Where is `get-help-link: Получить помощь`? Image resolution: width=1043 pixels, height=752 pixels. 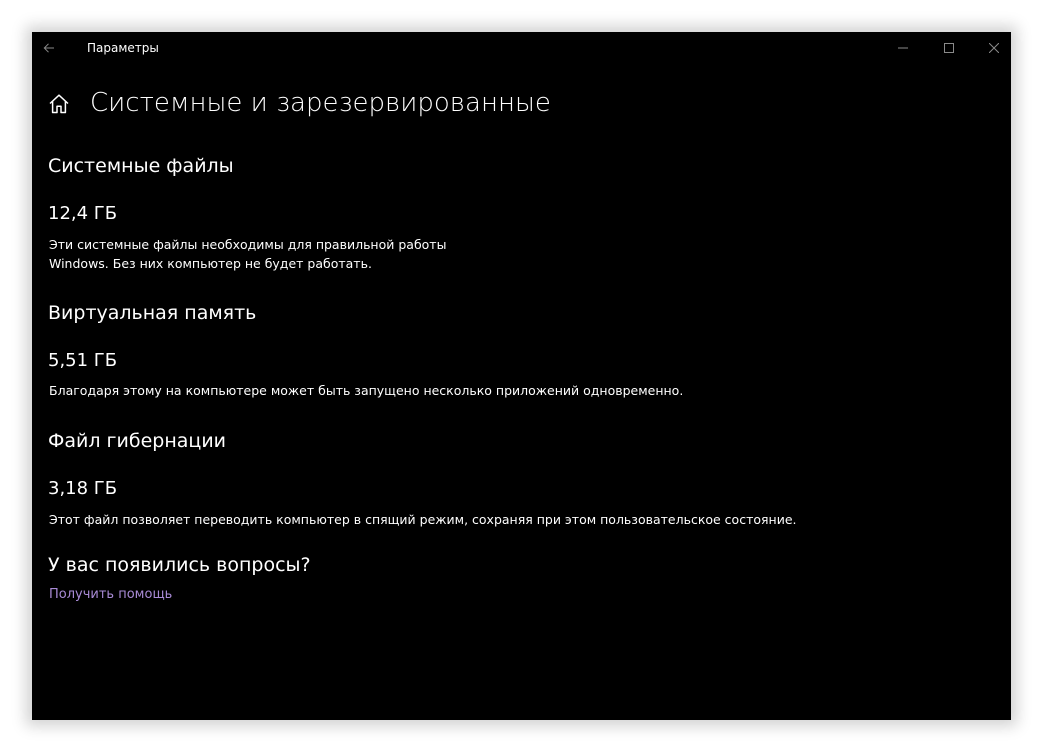 get-help-link: Получить помощь is located at coordinates (110, 594).